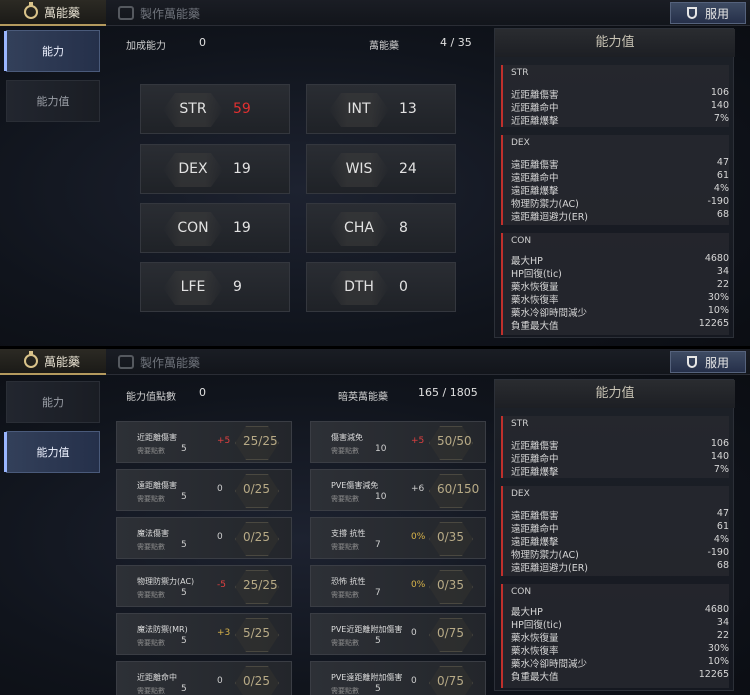 The image size is (750, 695). I want to click on ability-row: PVE傷害減免 需要點數 10 +6 60/150, so click(398, 490).